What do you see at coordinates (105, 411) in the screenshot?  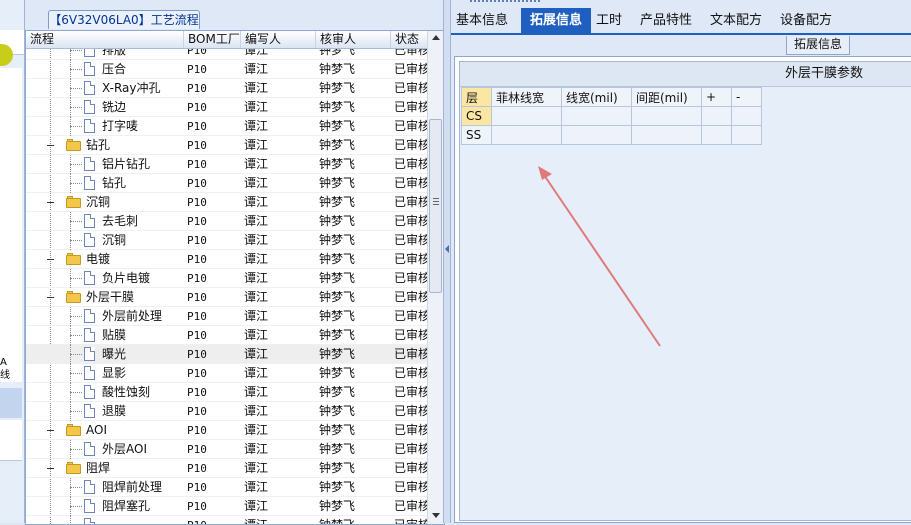 I see `tree-node: 退膜` at bounding box center [105, 411].